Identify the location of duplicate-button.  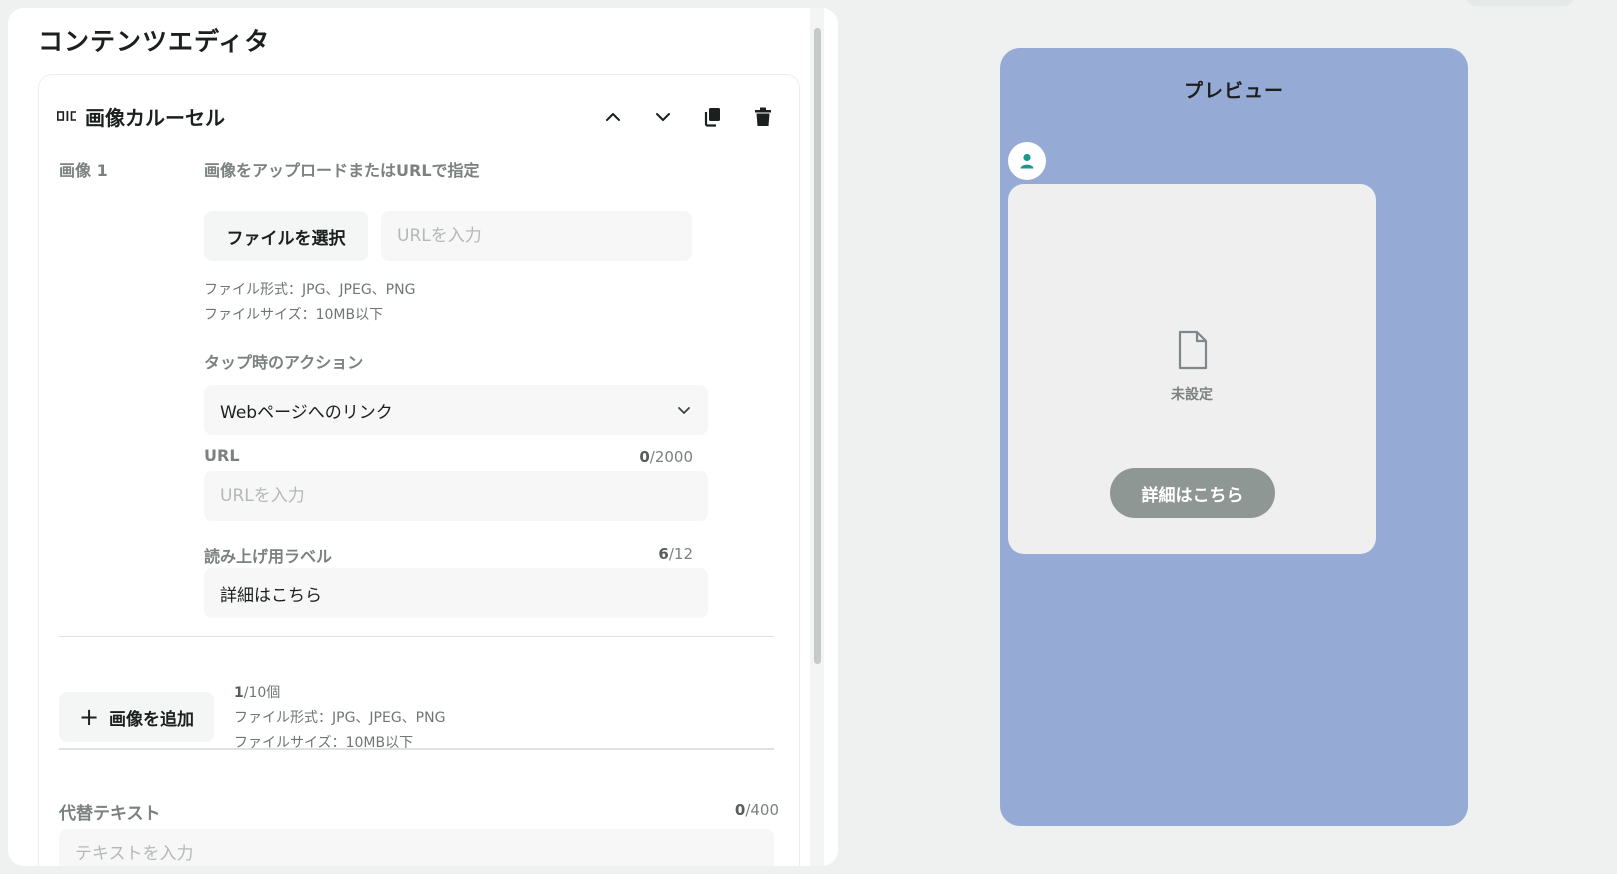
(713, 117).